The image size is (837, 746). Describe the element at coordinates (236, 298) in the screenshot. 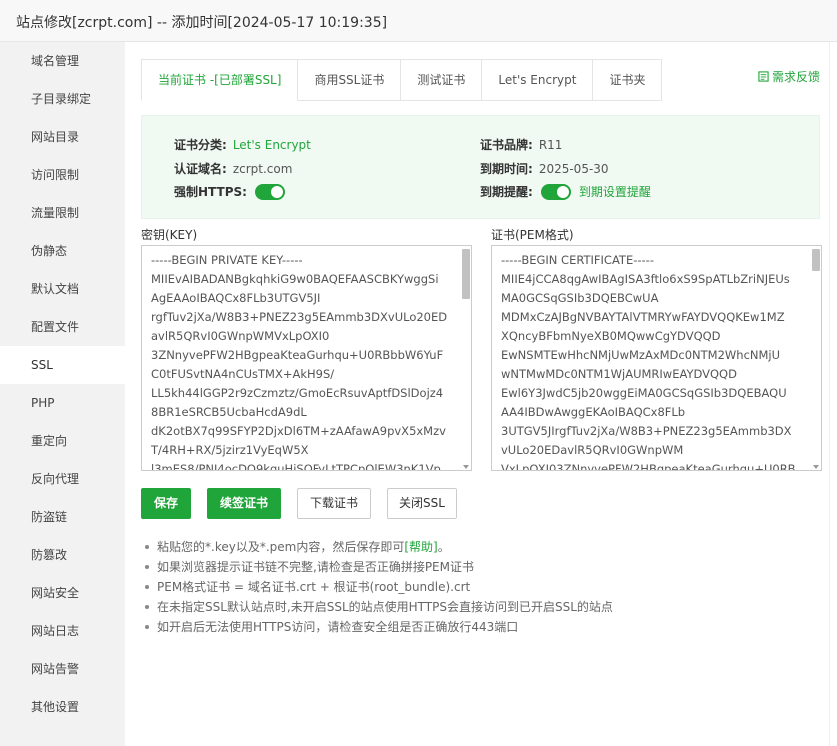

I see `textarea-line: AgEAAoIBAQCx8FLb3UTGV5JI` at that location.